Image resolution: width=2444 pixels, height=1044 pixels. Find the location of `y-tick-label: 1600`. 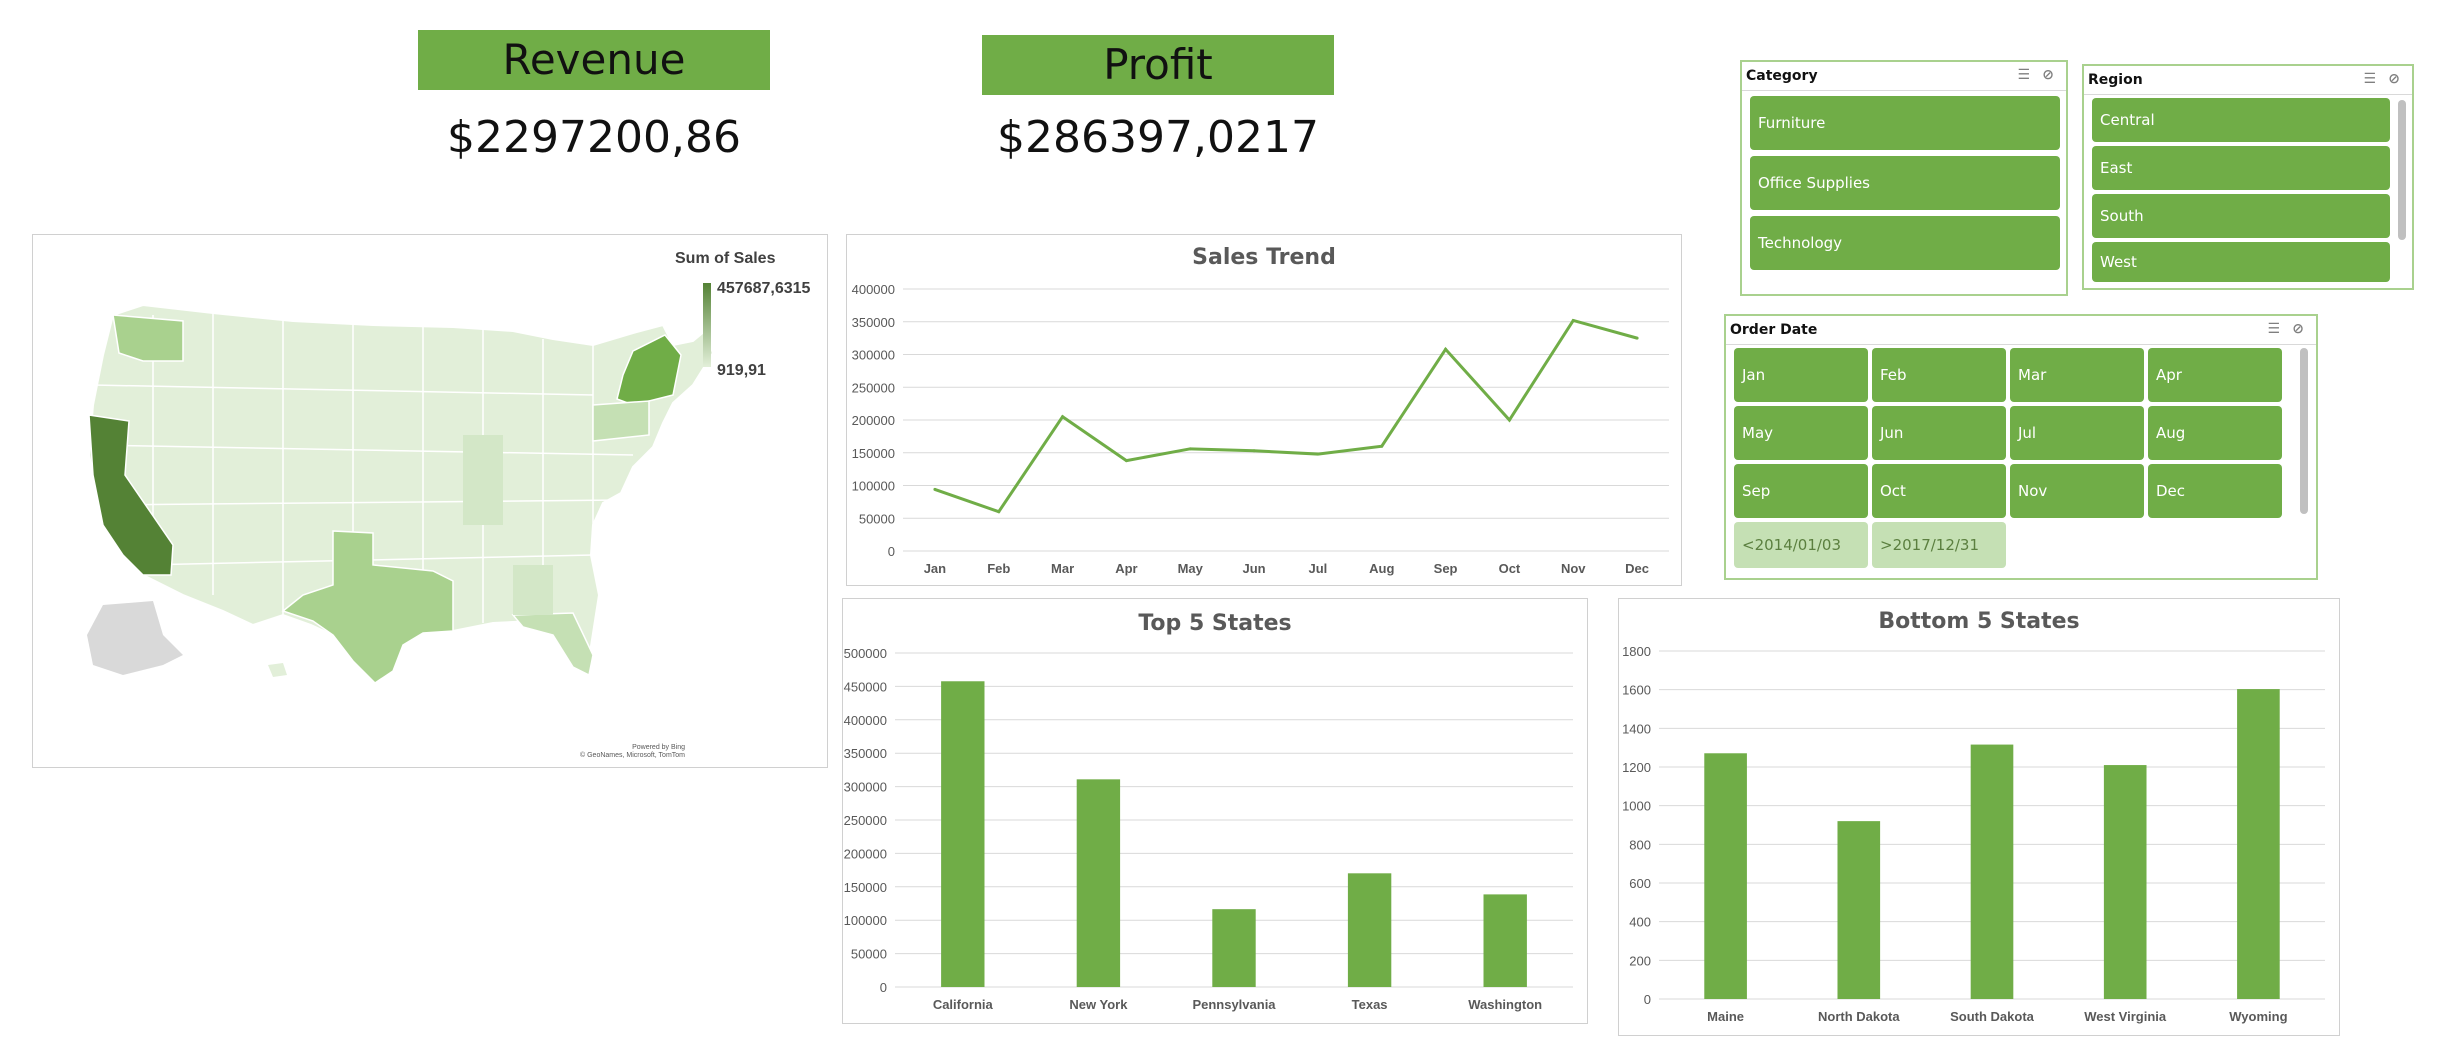

y-tick-label: 1600 is located at coordinates (1636, 690).